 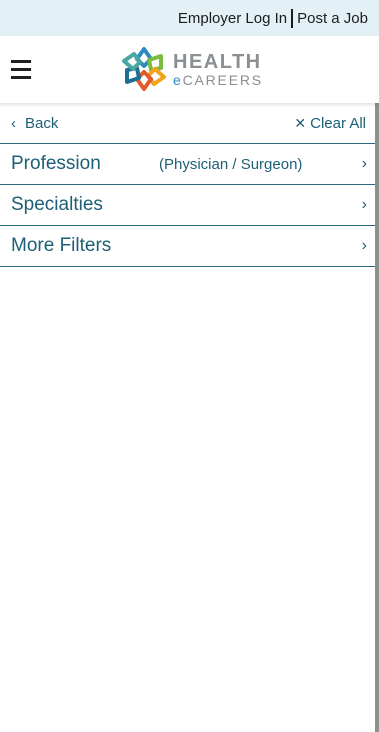 What do you see at coordinates (332, 18) in the screenshot?
I see `post-job-link: Post a Job` at bounding box center [332, 18].